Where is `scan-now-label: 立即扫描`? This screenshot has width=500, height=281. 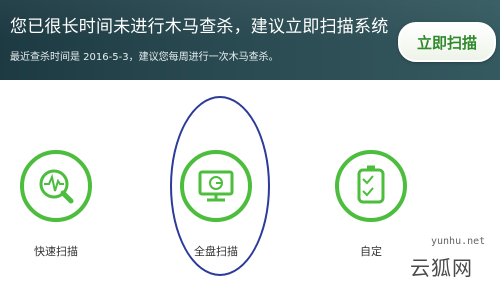 scan-now-label: 立即扫描 is located at coordinates (446, 42).